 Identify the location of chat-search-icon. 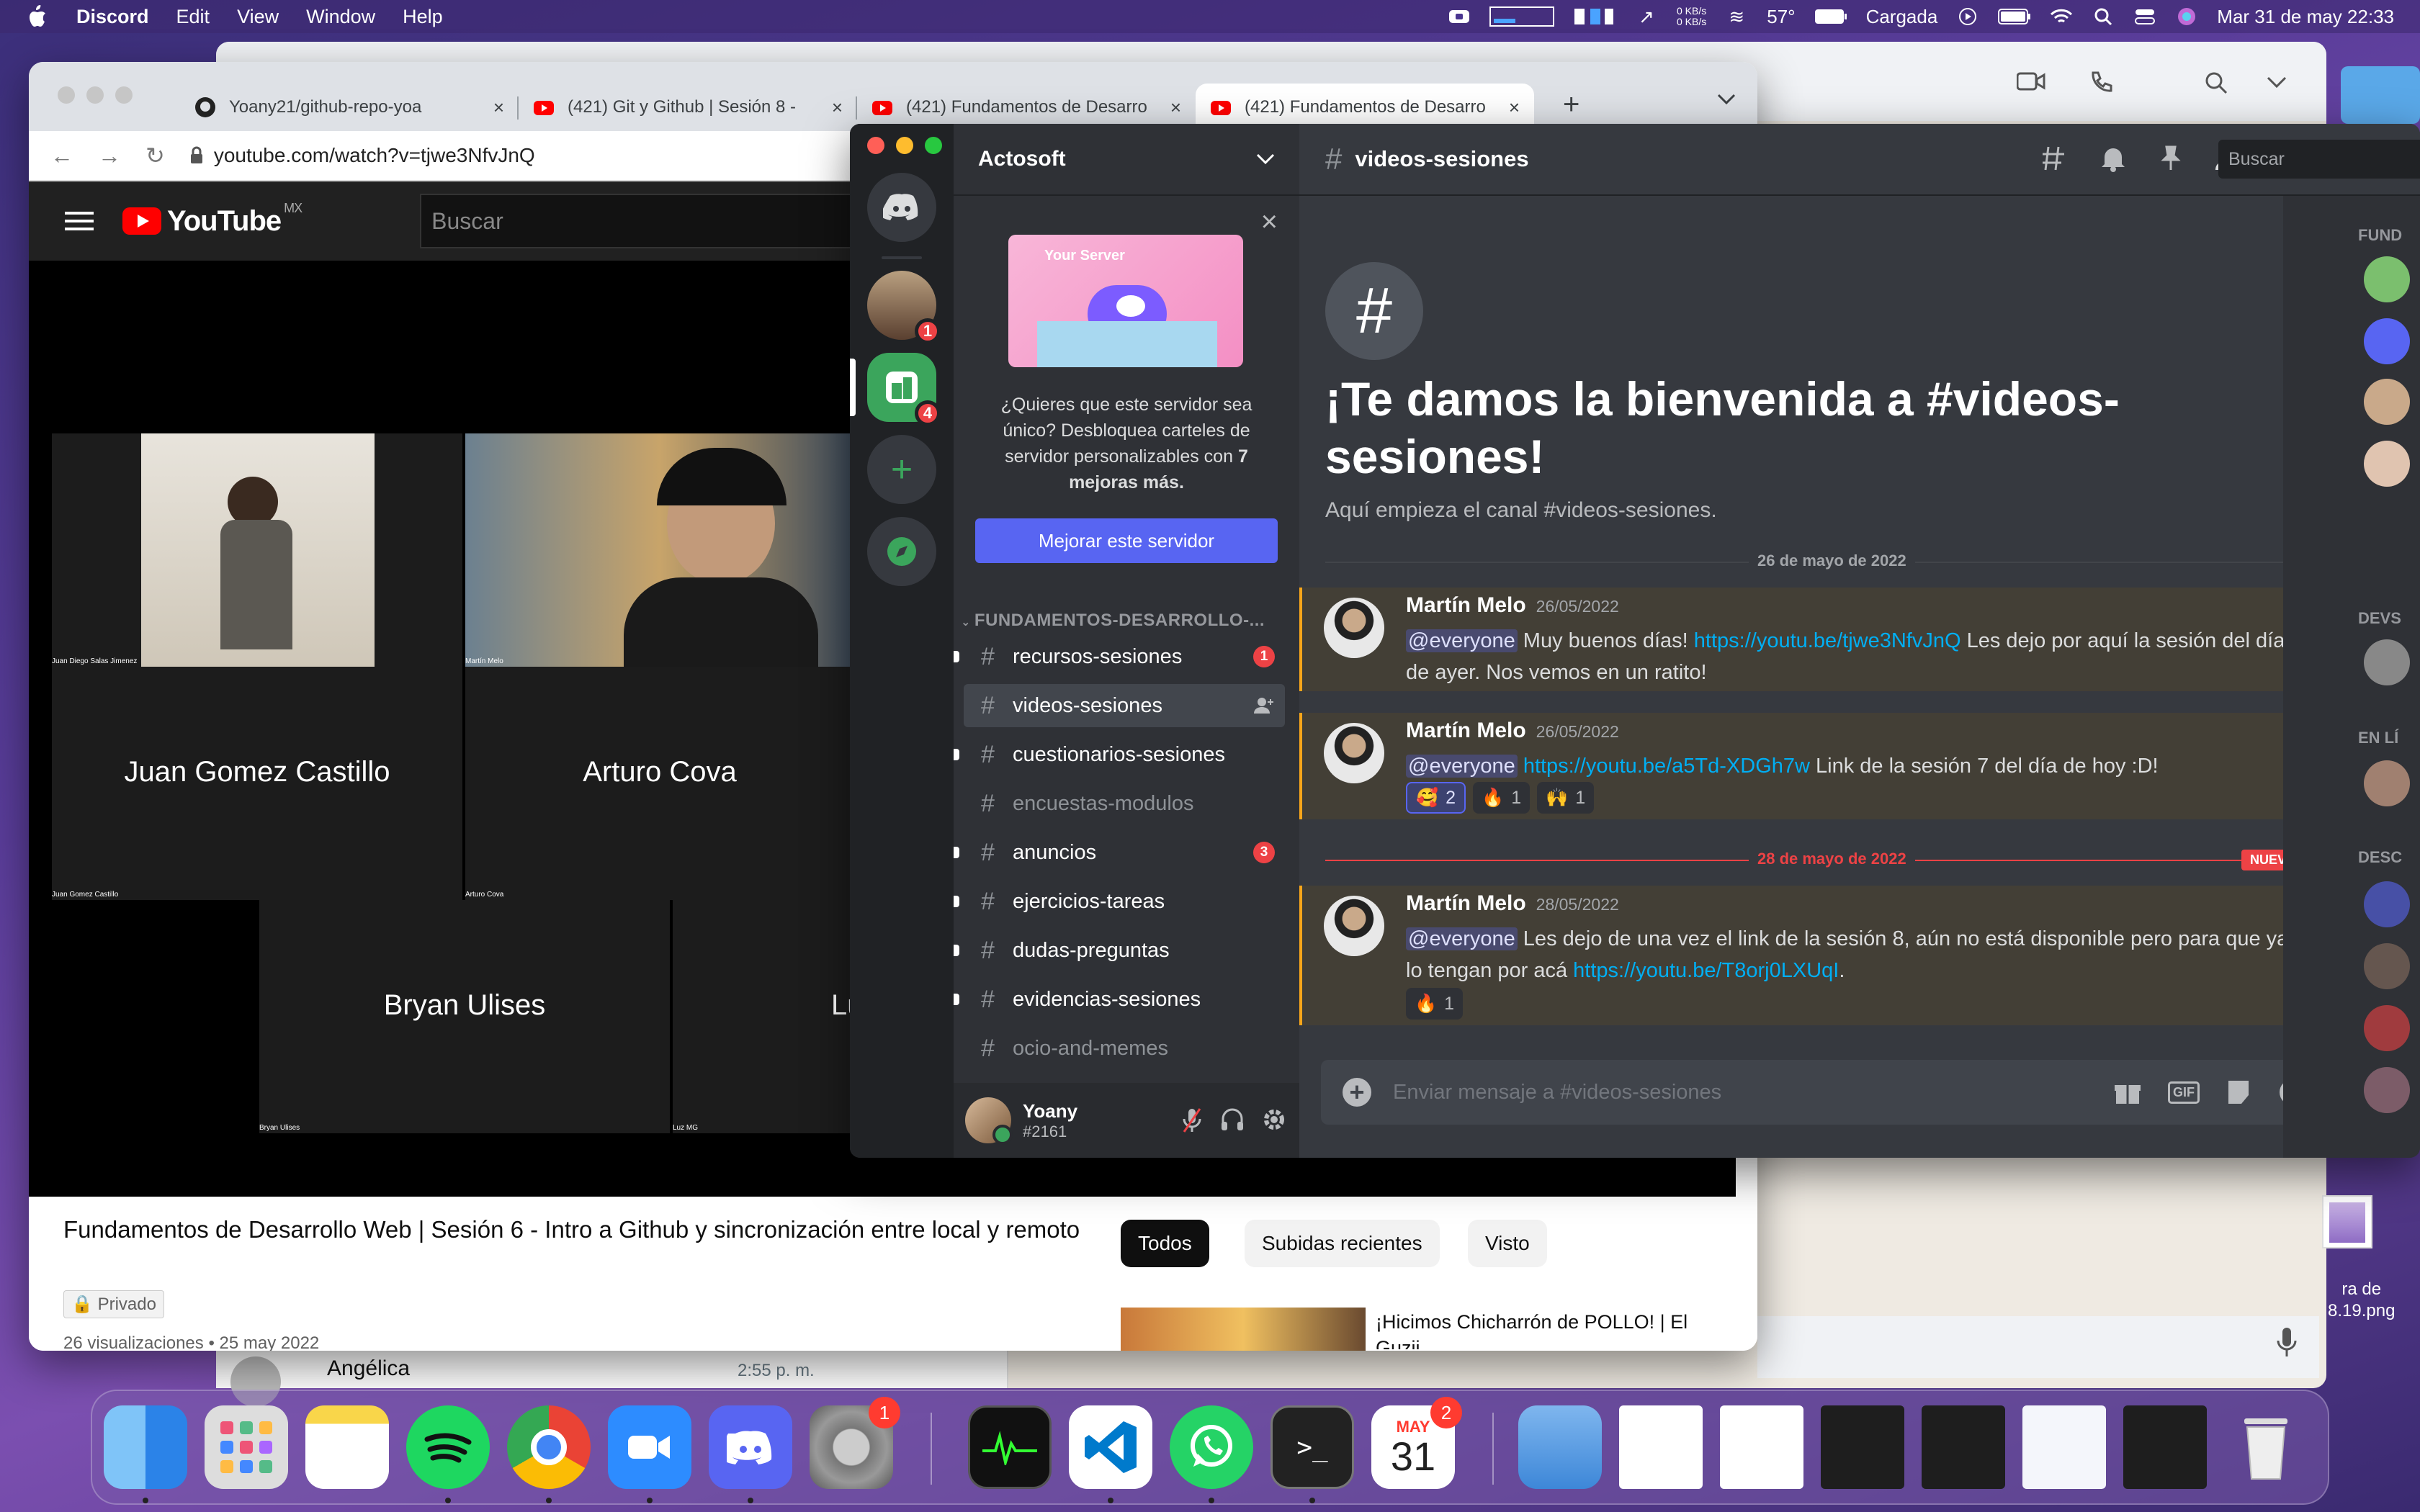
(2216, 83).